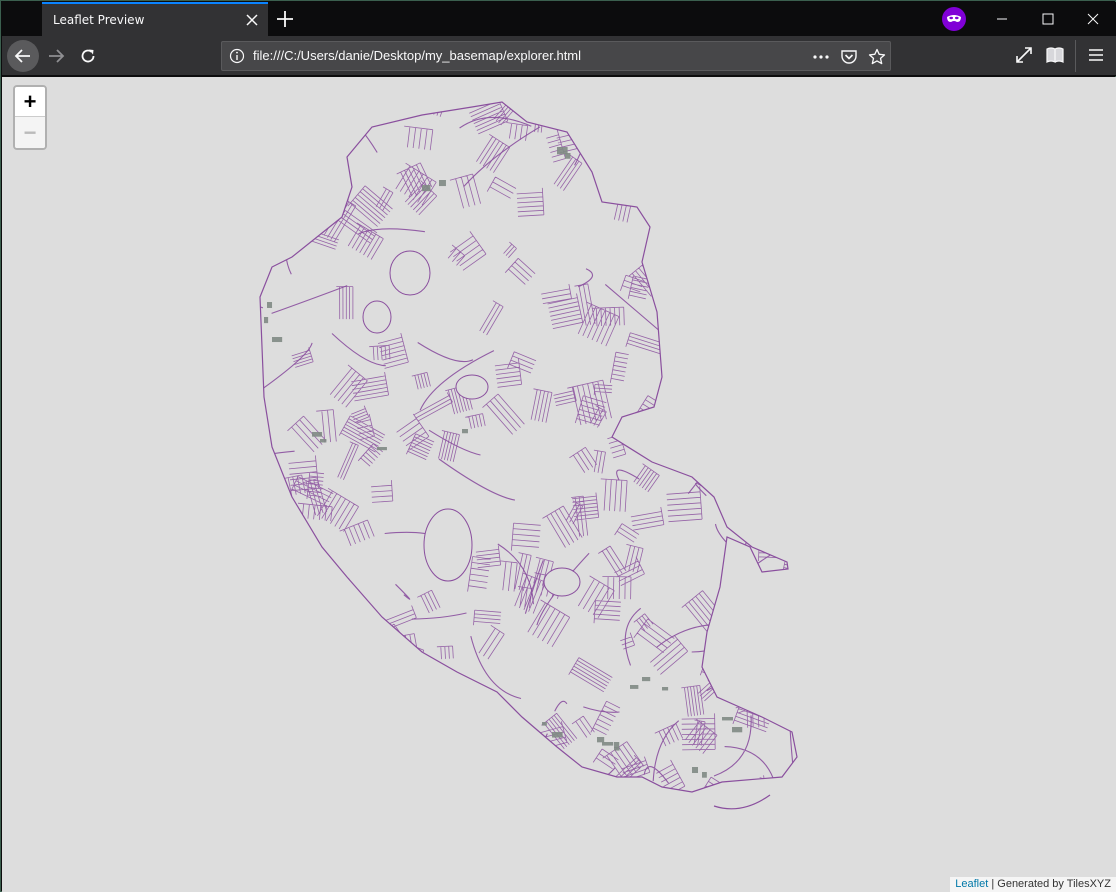  I want to click on attribution-text: | Generated by TilesXYZ, so click(1049, 884).